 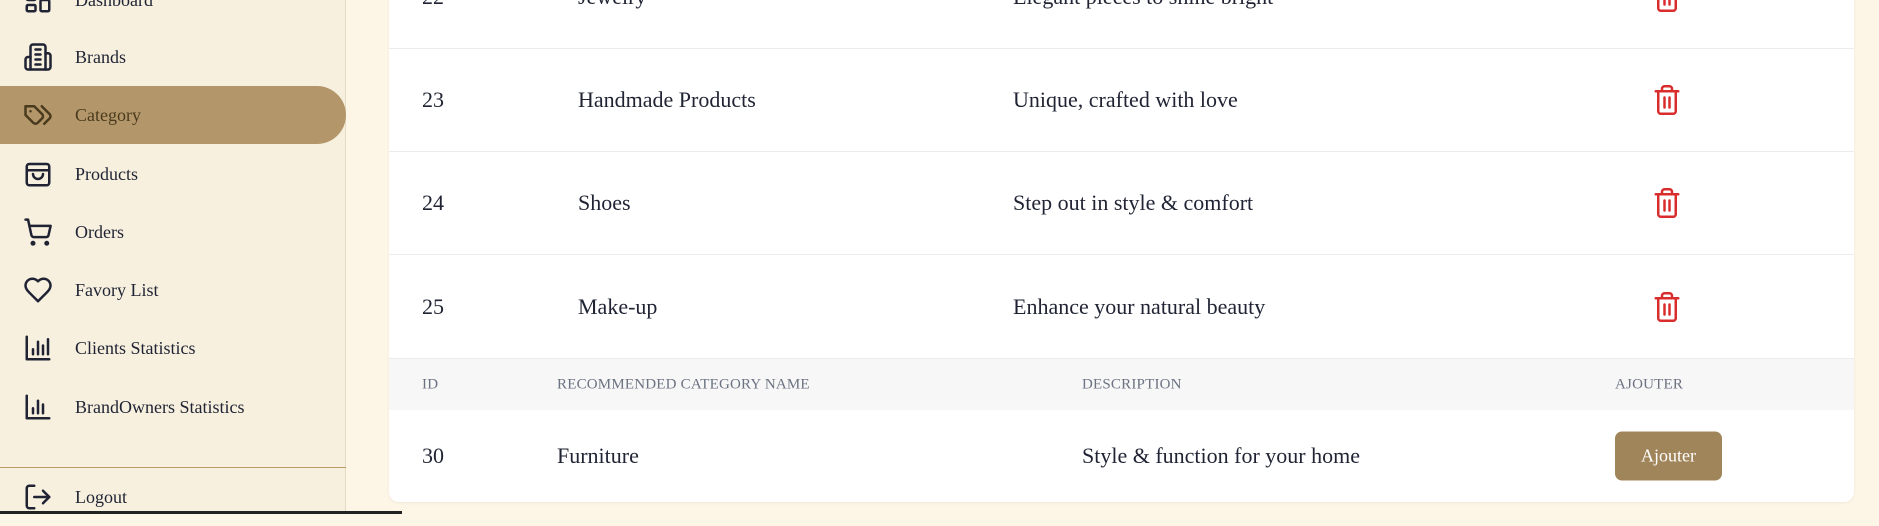 What do you see at coordinates (433, 455) in the screenshot?
I see `recommended-id: 30` at bounding box center [433, 455].